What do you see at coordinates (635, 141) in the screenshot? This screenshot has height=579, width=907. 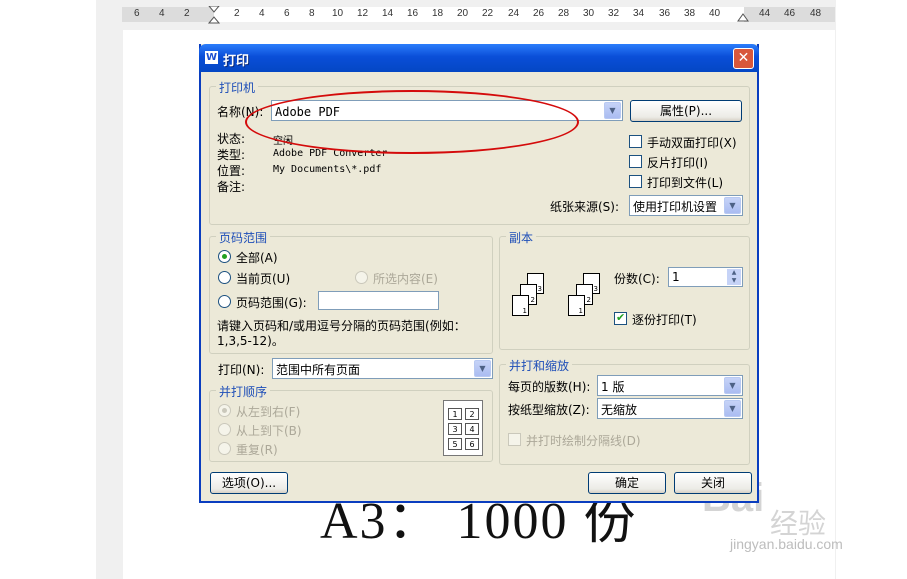 I see `manual-duplex-checkbox` at bounding box center [635, 141].